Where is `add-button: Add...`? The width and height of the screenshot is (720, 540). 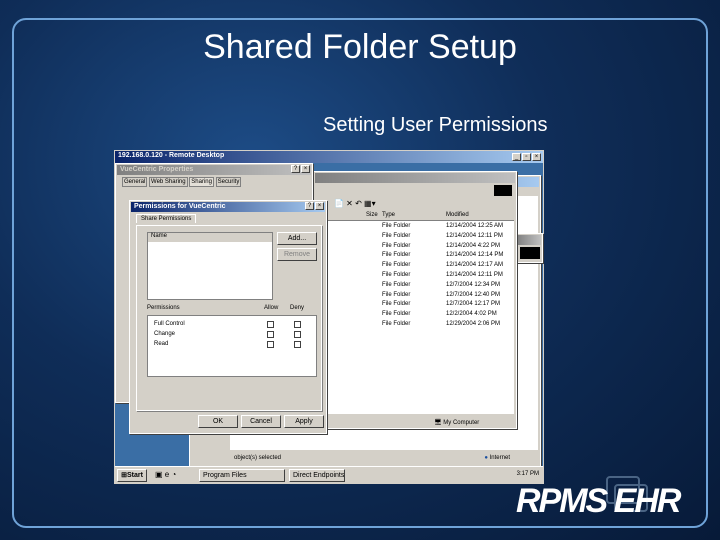
add-button: Add... is located at coordinates (297, 238).